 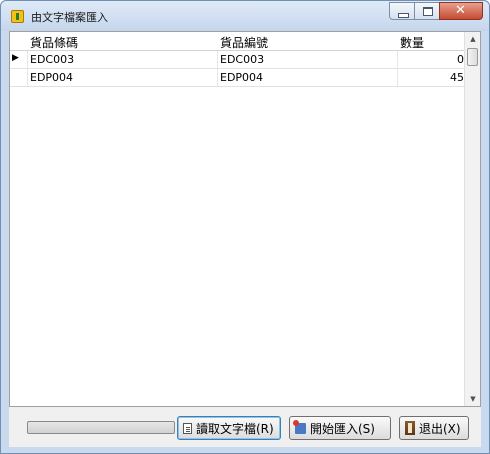 I want to click on app-icon, so click(x=17, y=16).